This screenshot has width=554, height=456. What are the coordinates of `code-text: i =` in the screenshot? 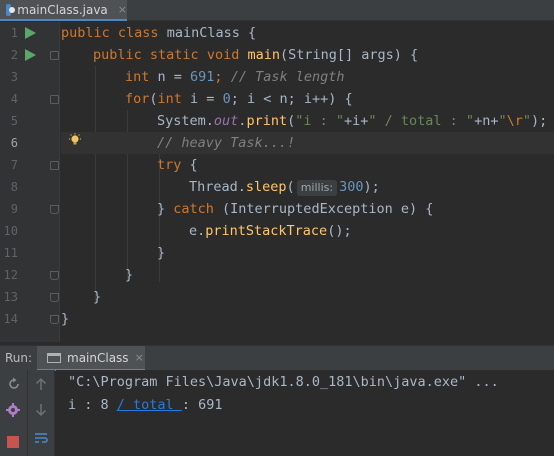 It's located at (202, 99).